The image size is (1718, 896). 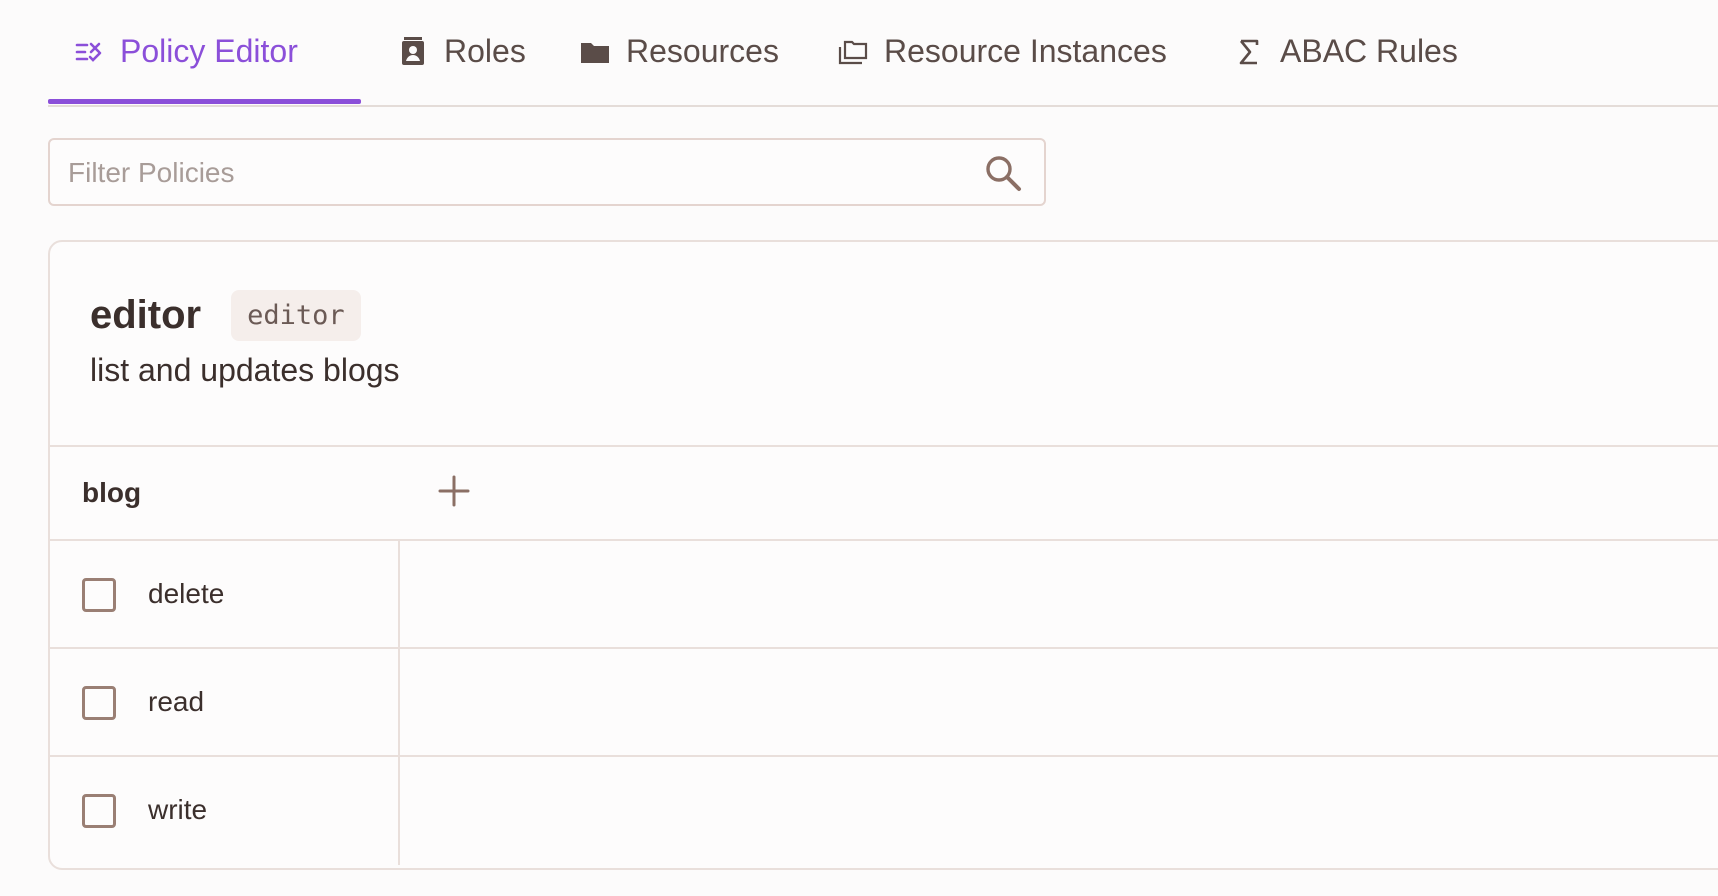 I want to click on tab-label: Roles, so click(x=485, y=51).